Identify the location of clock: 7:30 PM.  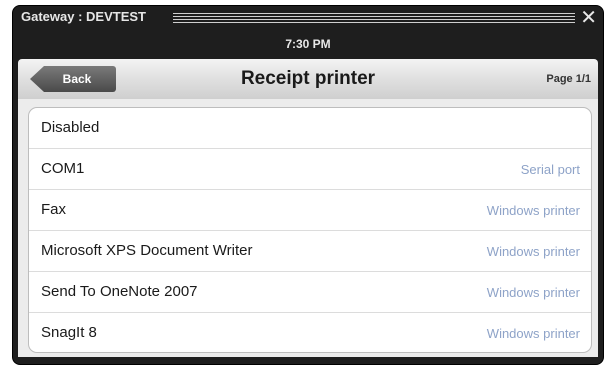
(308, 44).